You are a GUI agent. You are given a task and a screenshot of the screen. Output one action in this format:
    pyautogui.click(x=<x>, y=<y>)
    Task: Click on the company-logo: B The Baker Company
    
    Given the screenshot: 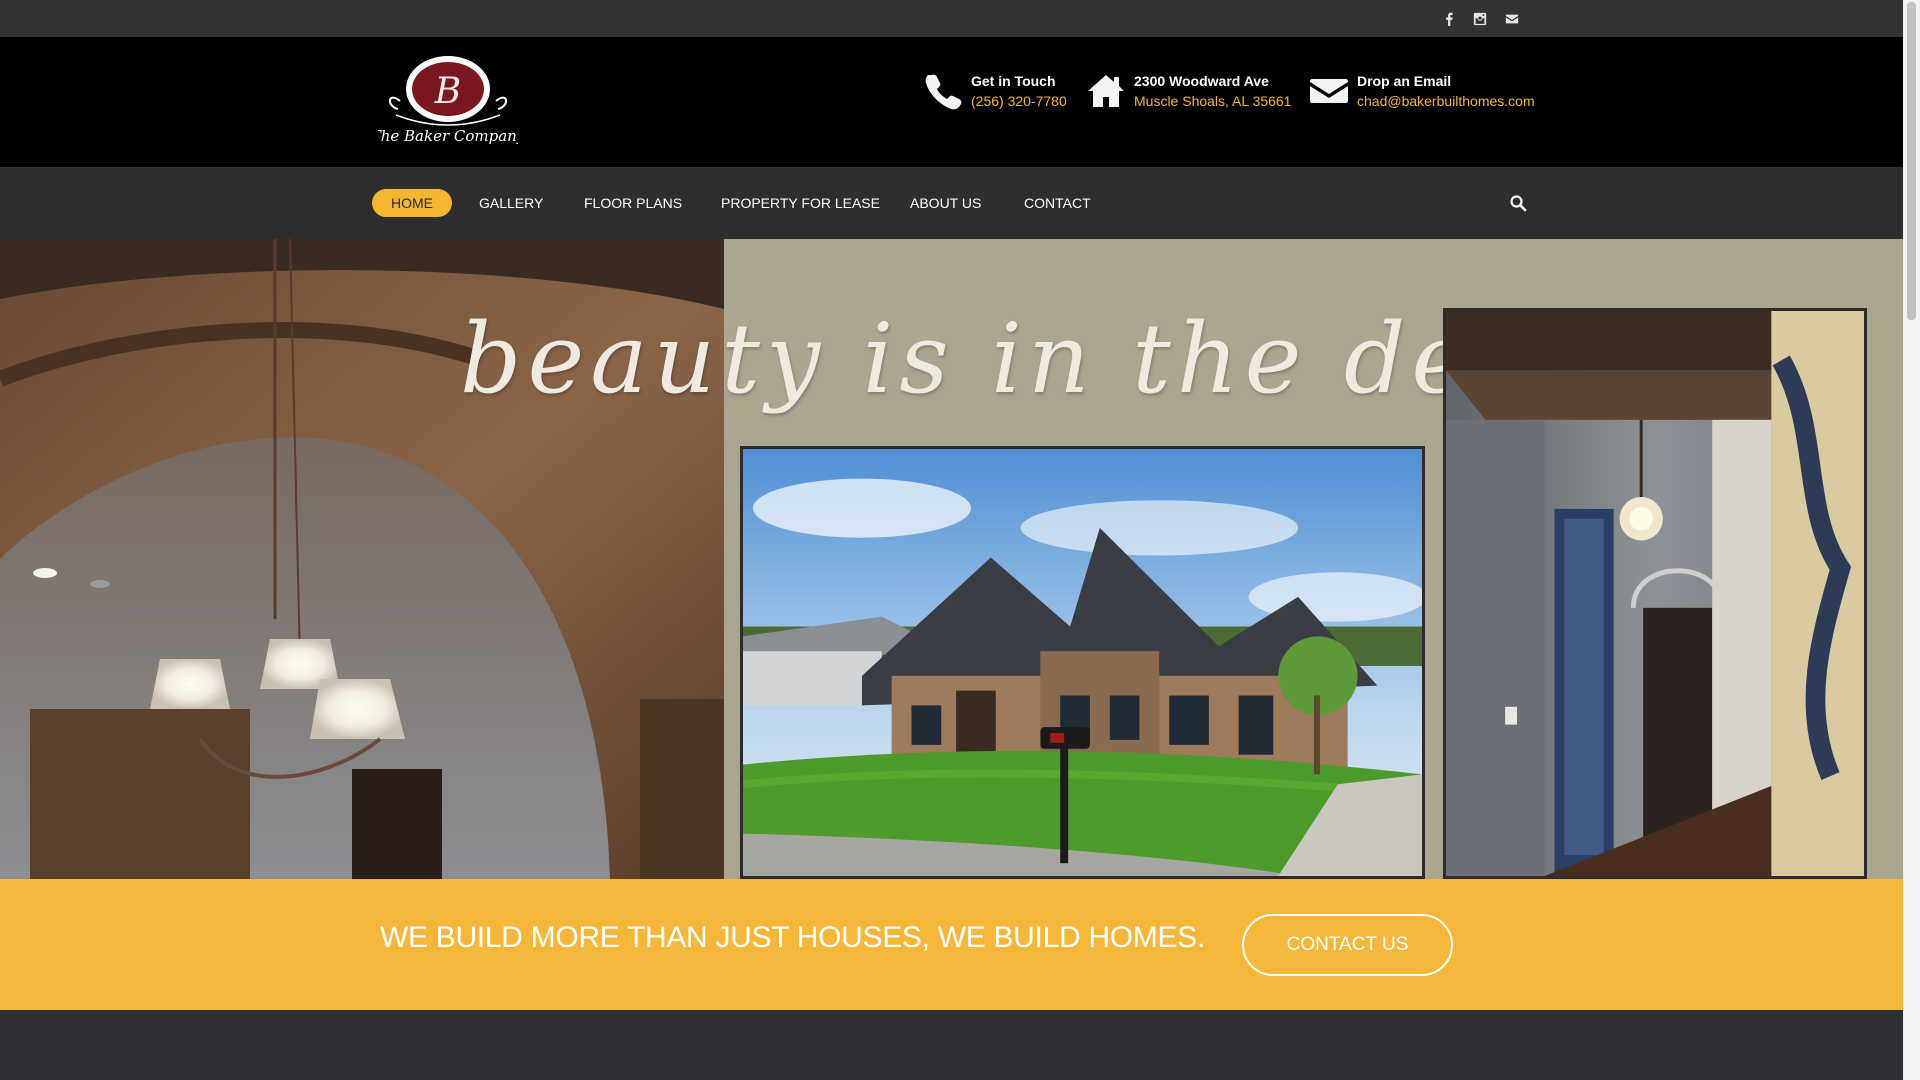 What is the action you would take?
    pyautogui.click(x=448, y=101)
    